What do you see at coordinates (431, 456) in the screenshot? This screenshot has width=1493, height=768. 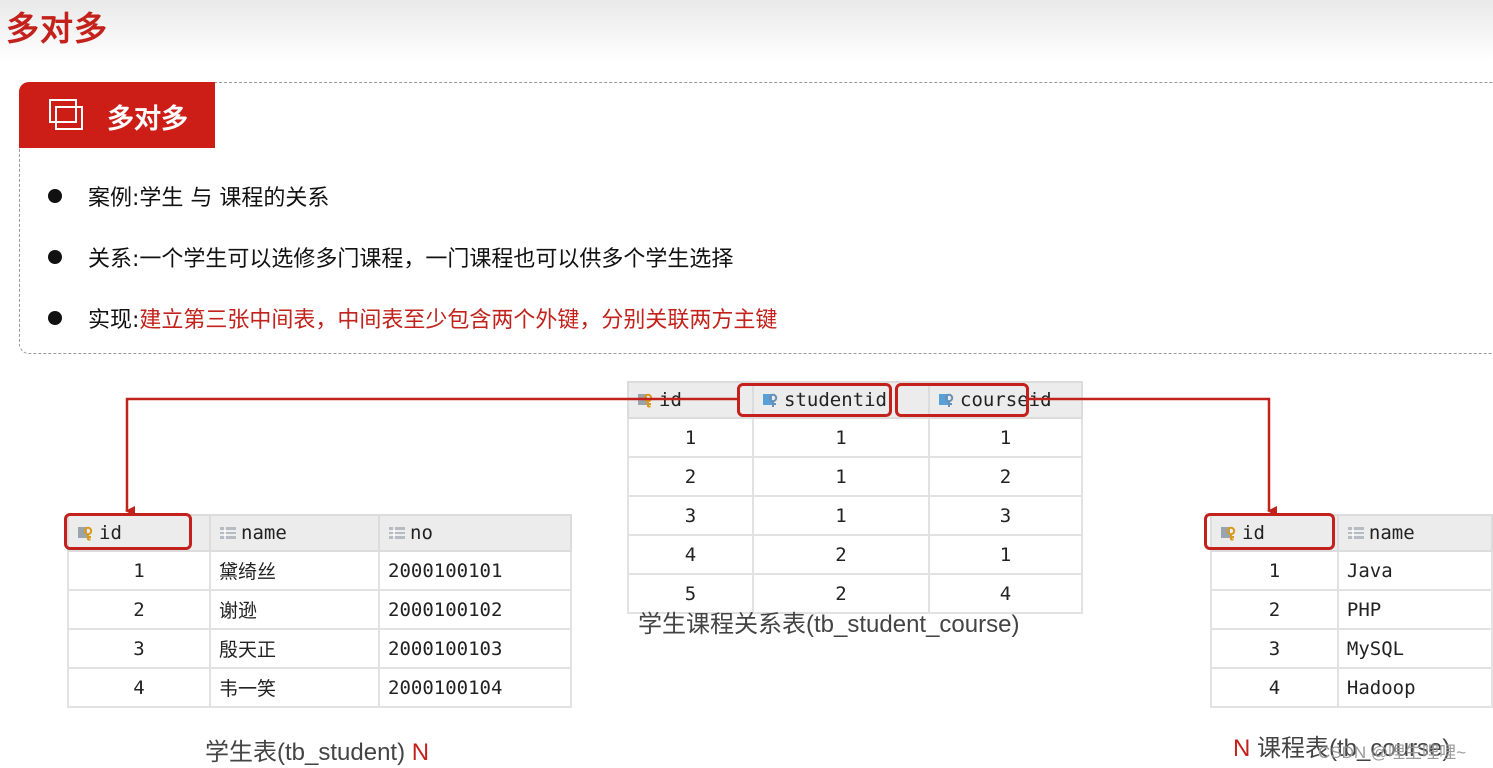 I see `studentid-to-student-id-arrow` at bounding box center [431, 456].